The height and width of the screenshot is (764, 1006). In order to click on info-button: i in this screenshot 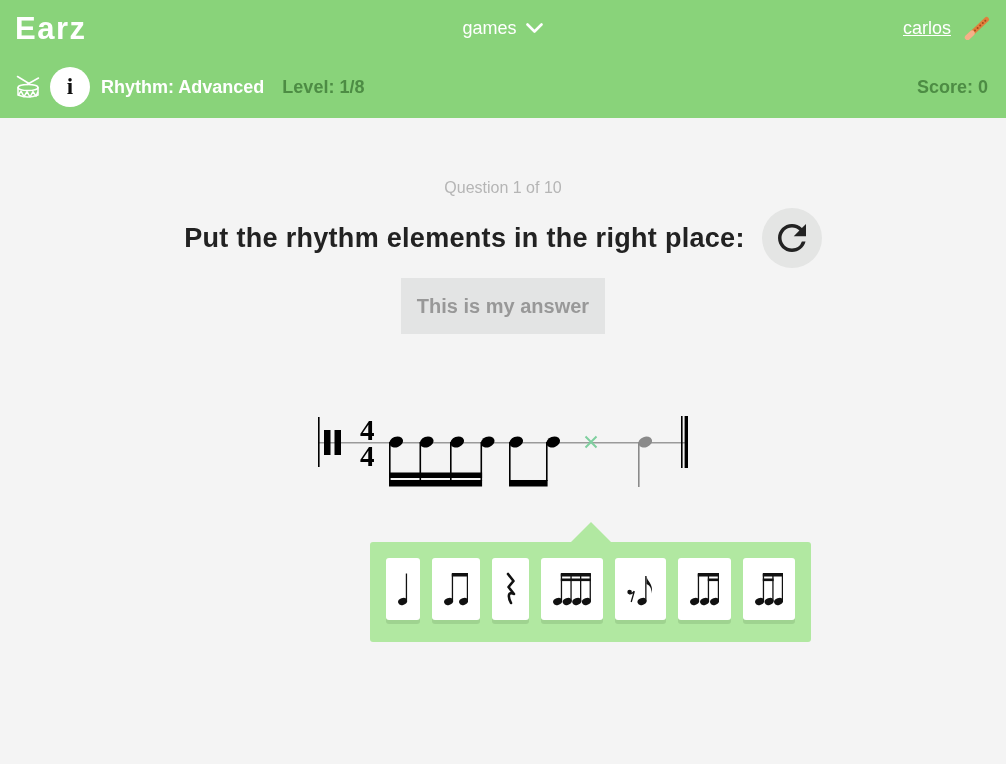, I will do `click(70, 87)`.